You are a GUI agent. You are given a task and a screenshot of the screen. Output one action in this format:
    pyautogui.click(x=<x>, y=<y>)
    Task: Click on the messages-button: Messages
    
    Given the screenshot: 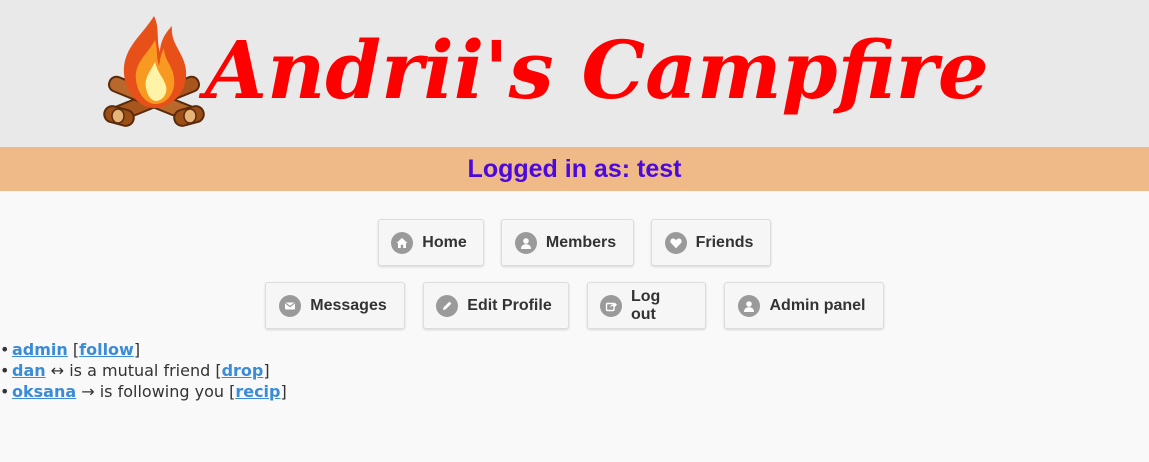 What is the action you would take?
    pyautogui.click(x=335, y=305)
    